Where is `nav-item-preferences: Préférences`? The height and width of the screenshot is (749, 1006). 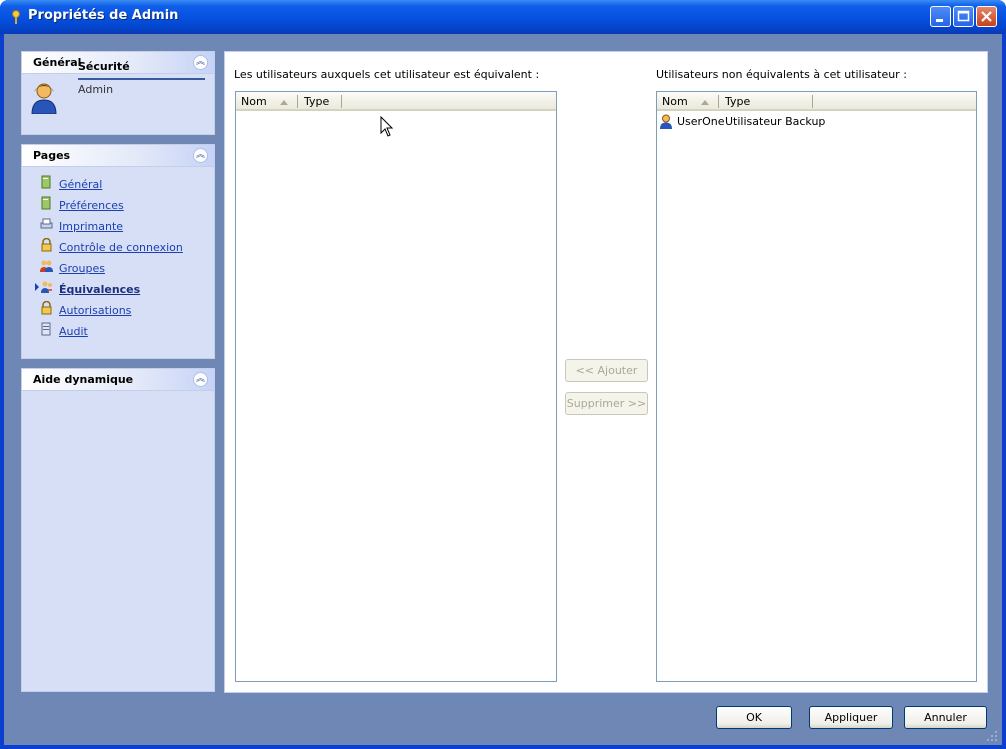
nav-item-preferences: Préférences is located at coordinates (120, 206).